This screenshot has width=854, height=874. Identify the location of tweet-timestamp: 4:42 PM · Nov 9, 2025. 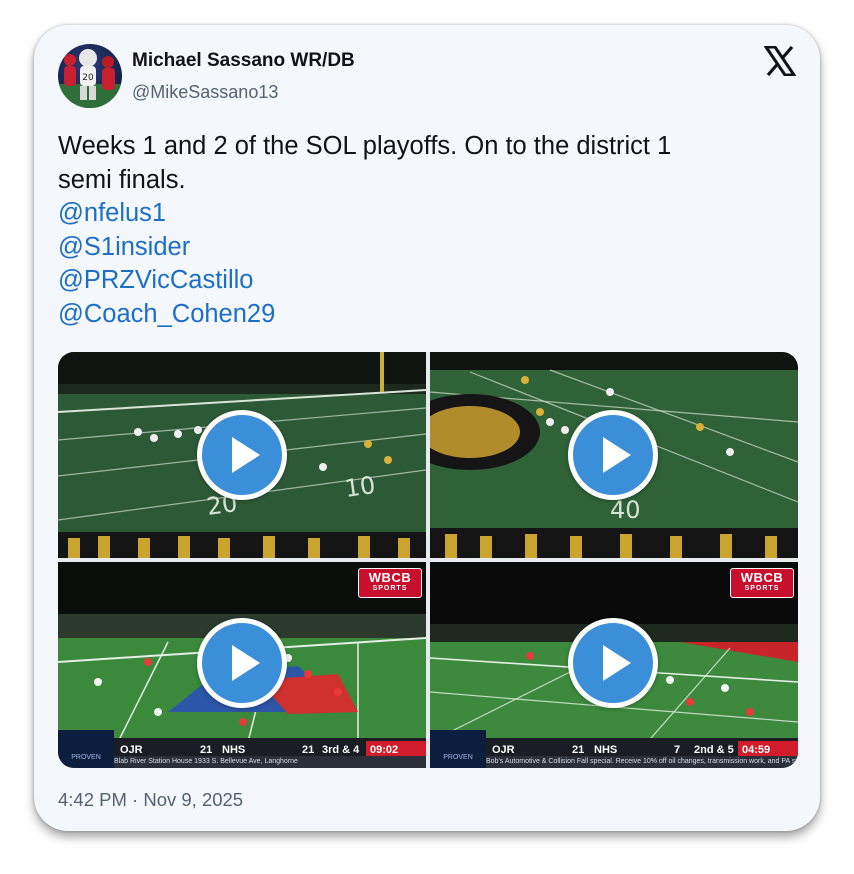
(150, 800).